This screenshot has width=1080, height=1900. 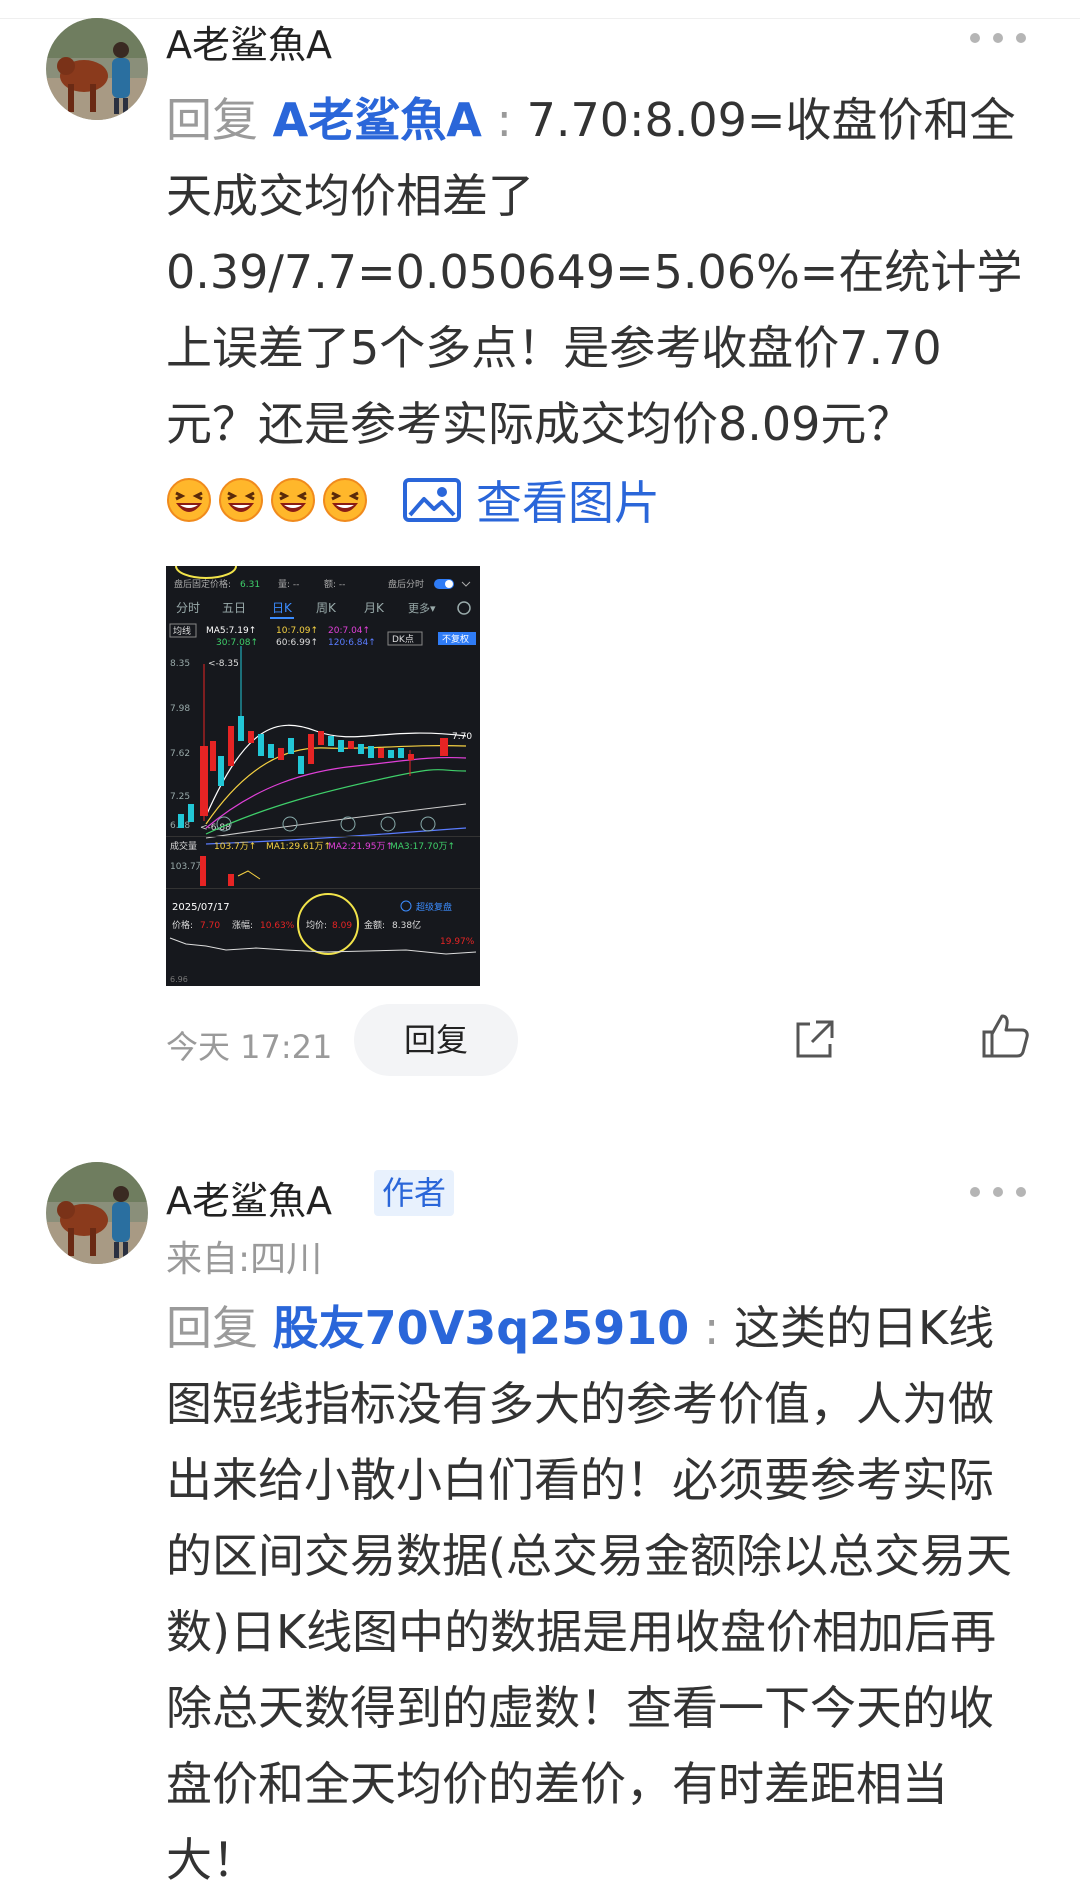 What do you see at coordinates (326, 608) in the screenshot?
I see `tab-zhouk: 周K` at bounding box center [326, 608].